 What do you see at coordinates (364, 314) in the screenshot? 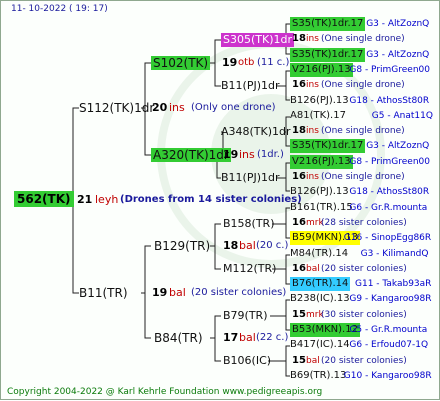
I see `row-note: (30 sister colonies)` at bounding box center [364, 314].